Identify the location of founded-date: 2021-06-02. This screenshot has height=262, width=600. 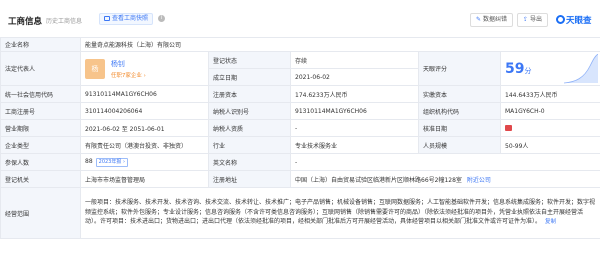
(354, 77).